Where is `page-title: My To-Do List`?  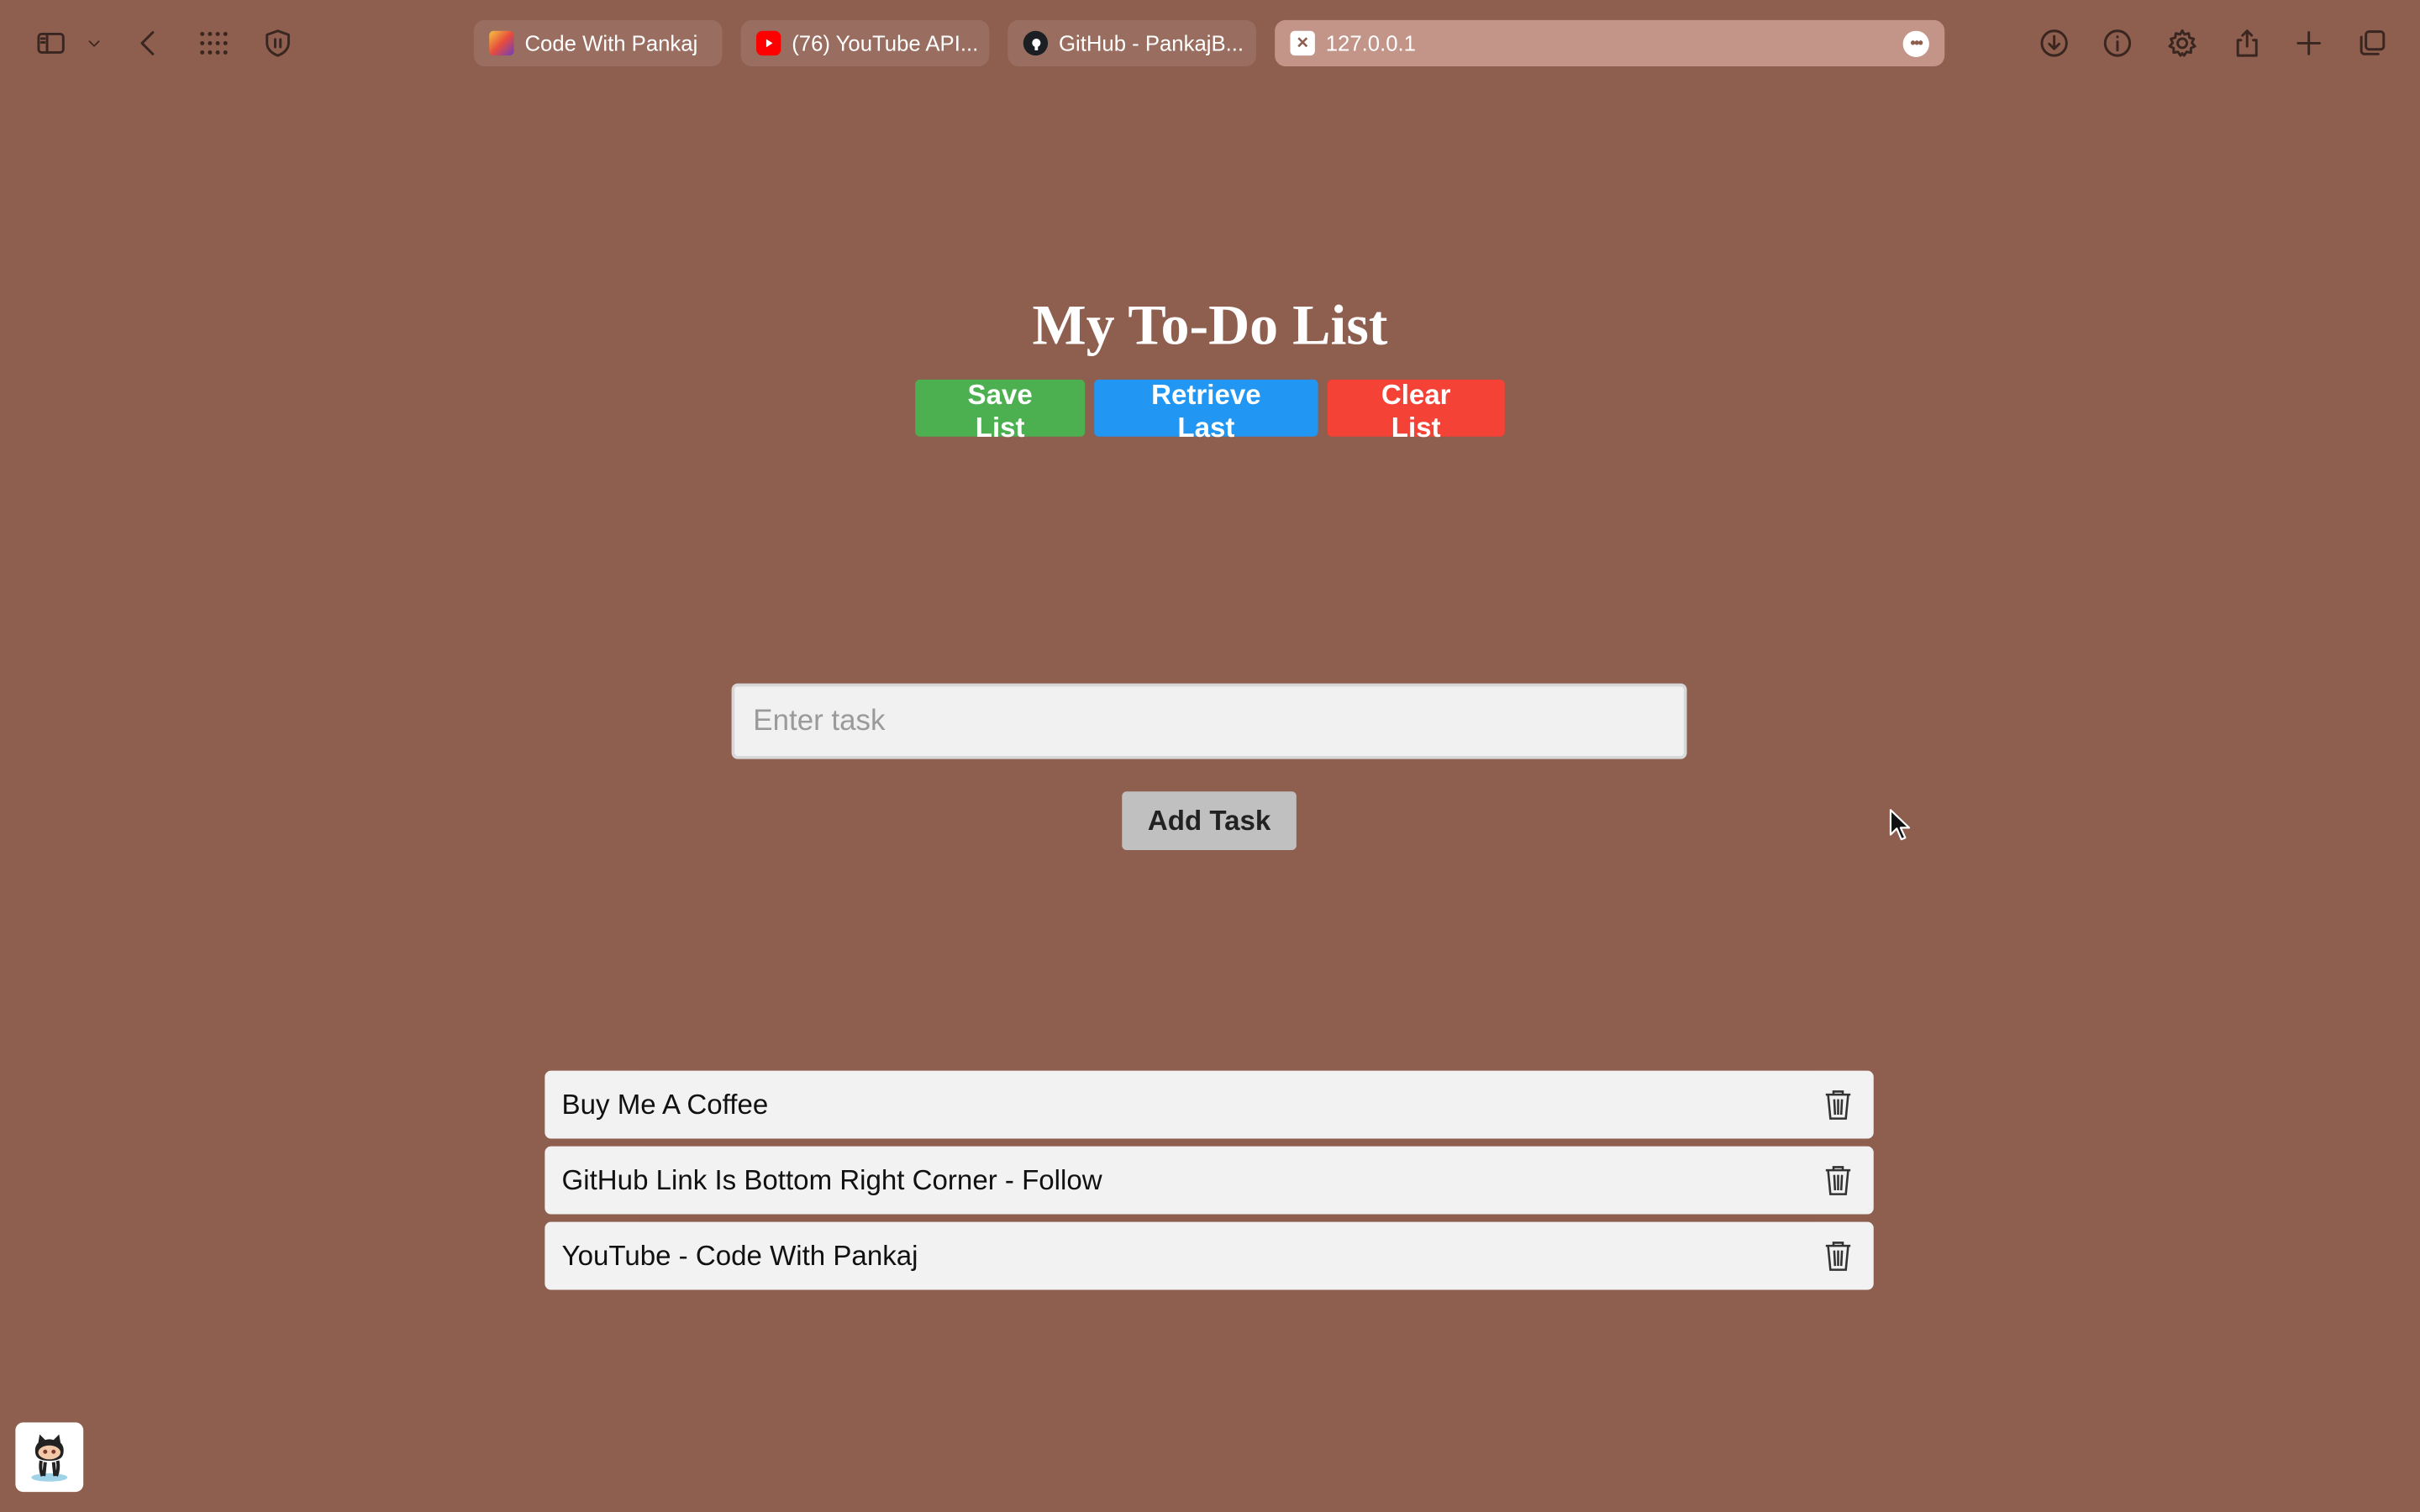
page-title: My To-Do List is located at coordinates (1210, 326).